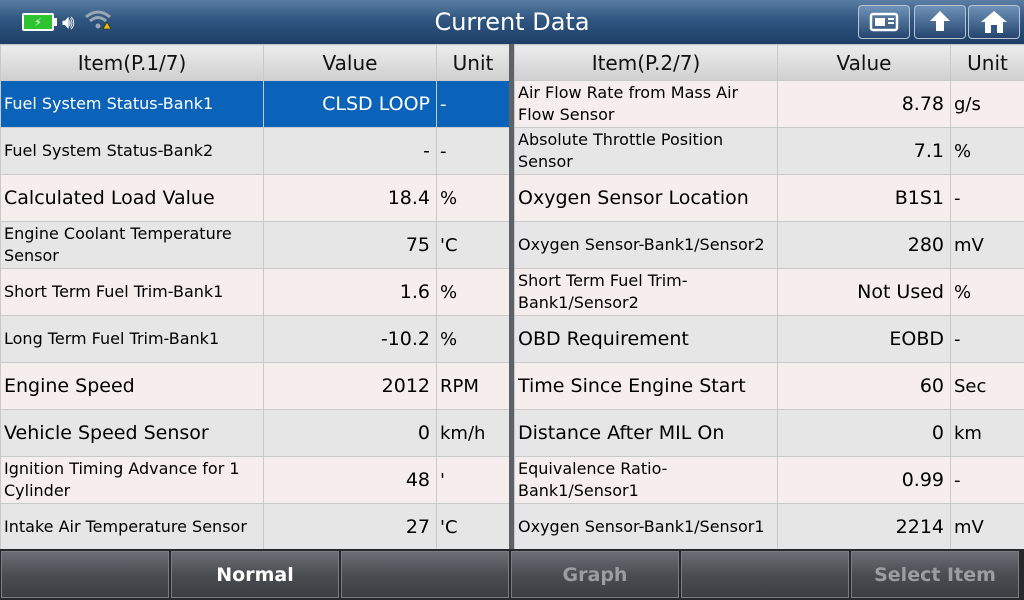 Image resolution: width=1024 pixels, height=600 pixels. What do you see at coordinates (255, 151) in the screenshot?
I see `table-row: Fuel System Status-Bank2- -` at bounding box center [255, 151].